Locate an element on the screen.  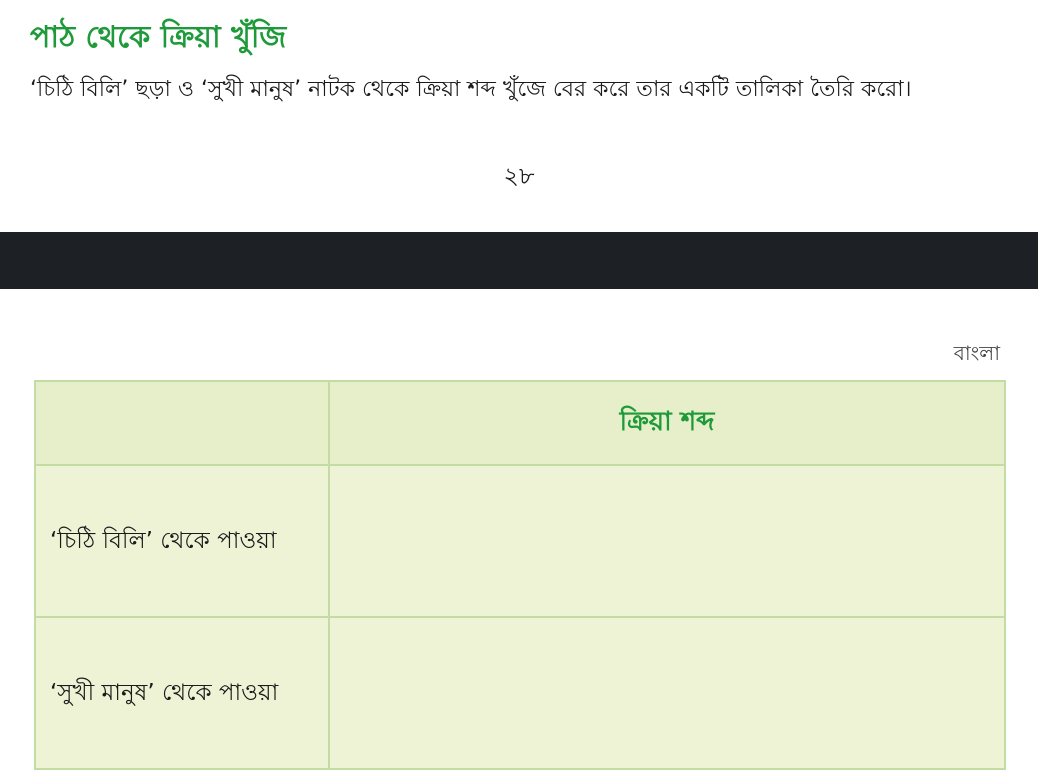
answer-cell-sukhi-manush is located at coordinates (667, 693).